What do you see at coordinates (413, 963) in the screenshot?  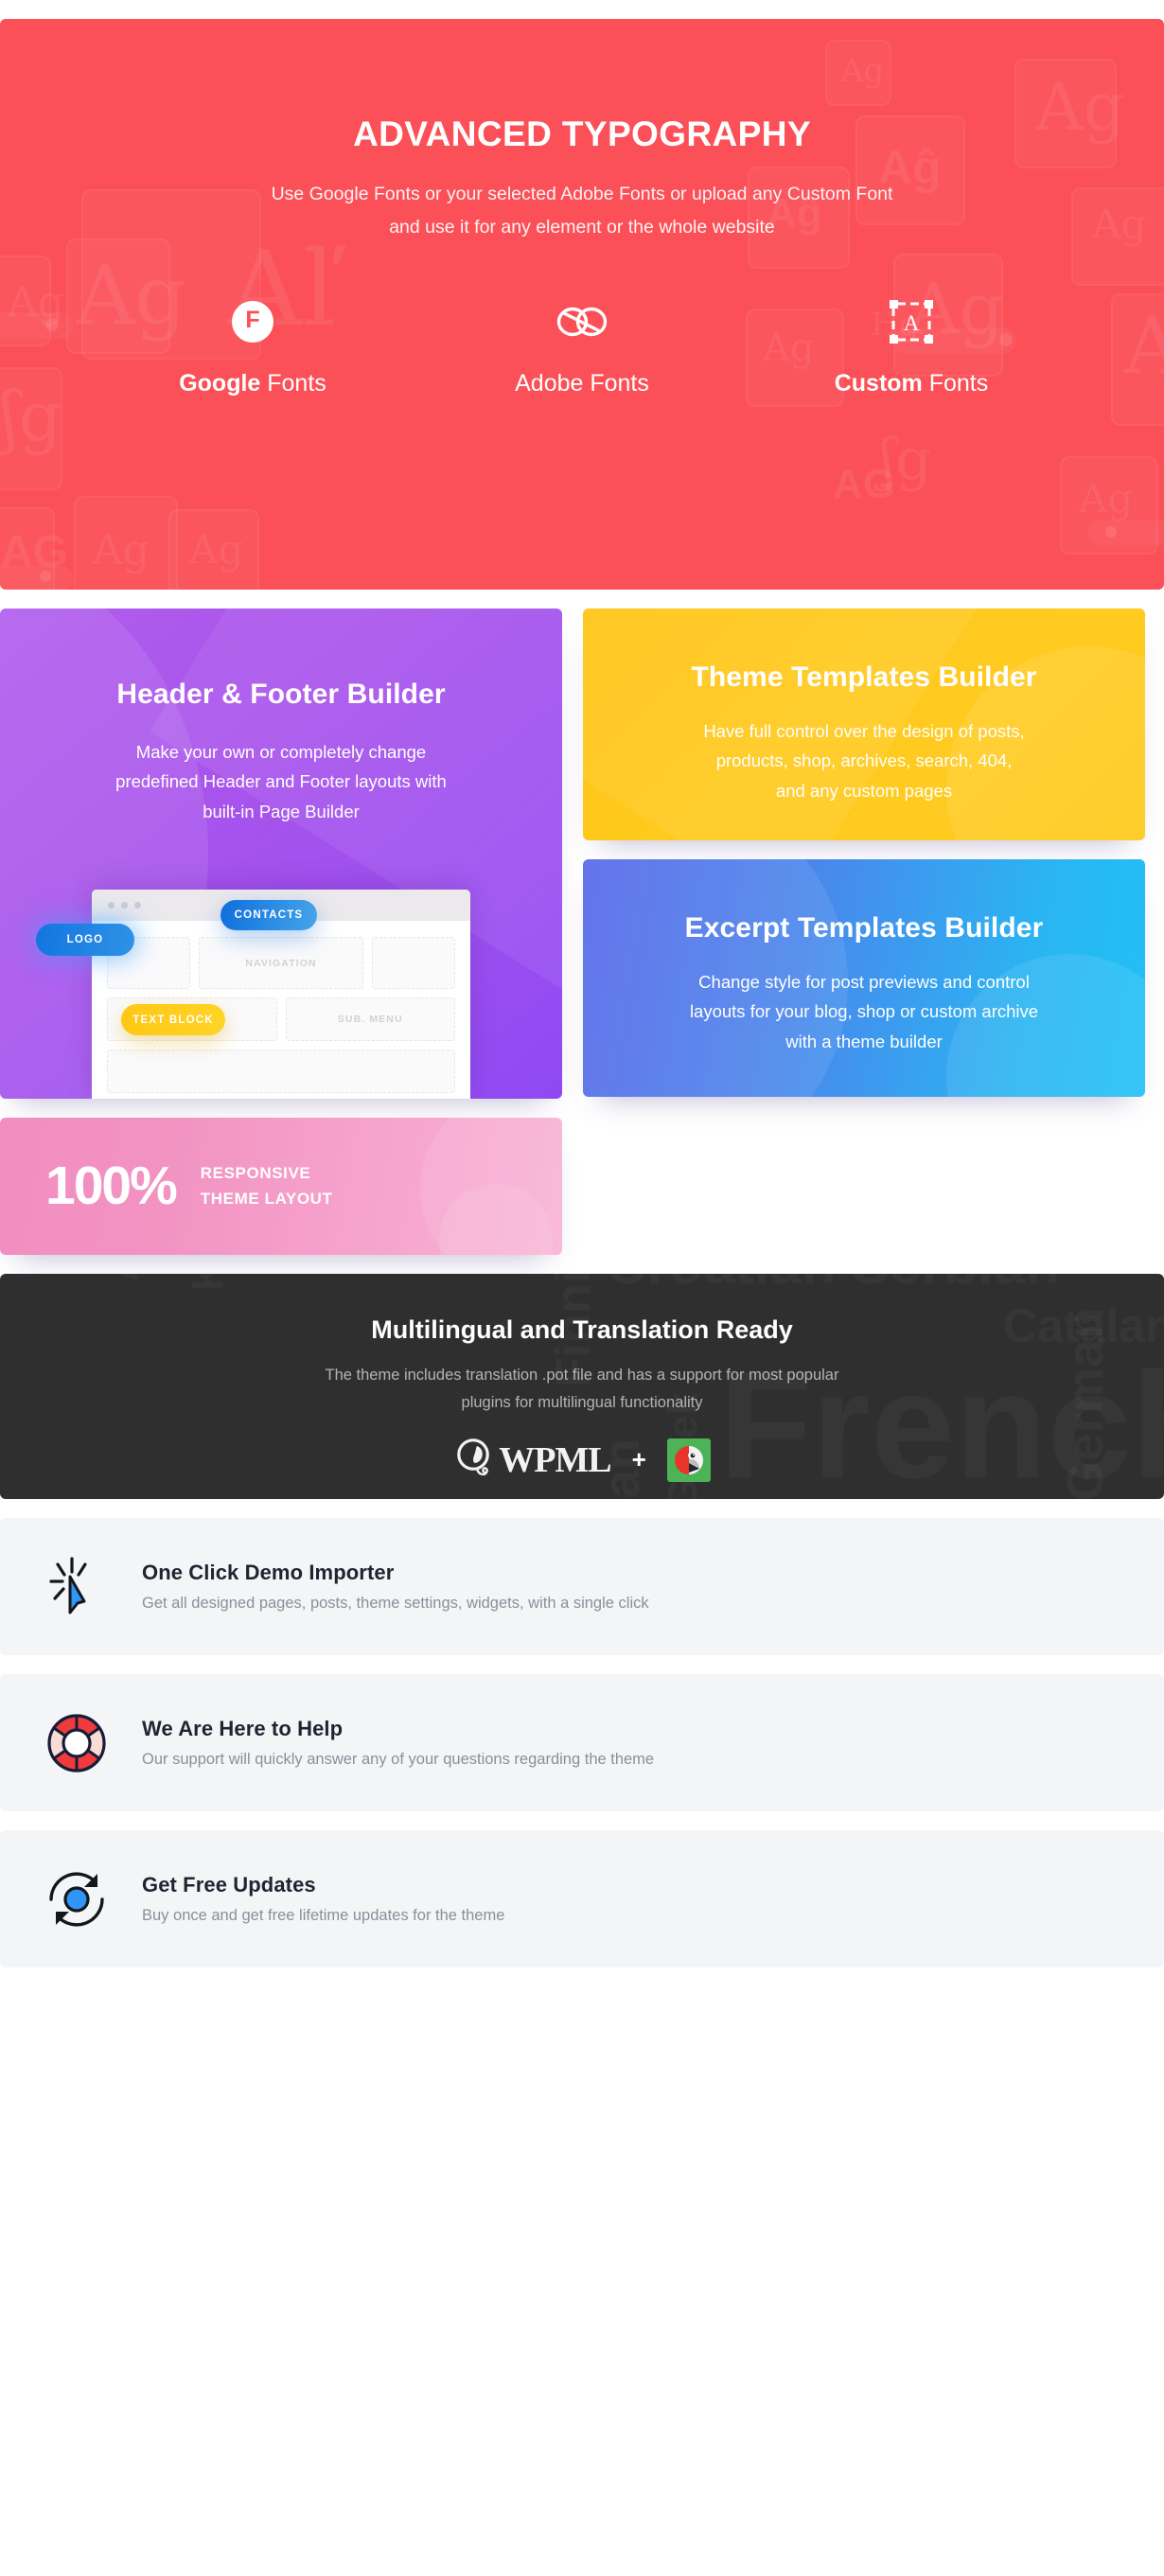 I see `mockup-widget-contacts` at bounding box center [413, 963].